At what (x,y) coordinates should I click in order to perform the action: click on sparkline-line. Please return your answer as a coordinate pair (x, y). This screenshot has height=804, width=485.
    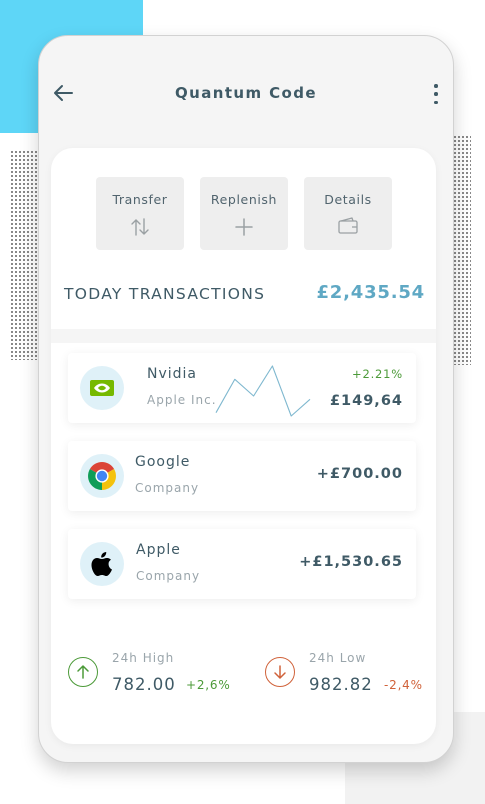
    Looking at the image, I should click on (263, 391).